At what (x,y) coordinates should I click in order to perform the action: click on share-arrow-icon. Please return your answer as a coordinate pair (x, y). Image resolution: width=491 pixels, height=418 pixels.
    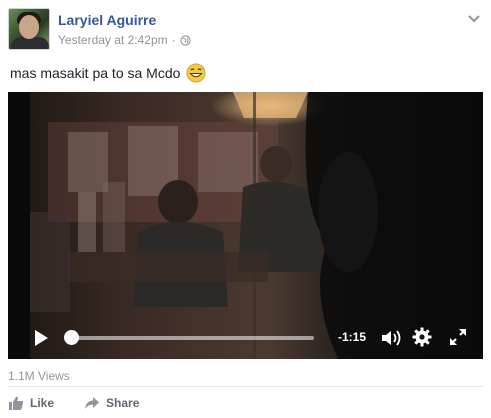
    Looking at the image, I should click on (92, 403).